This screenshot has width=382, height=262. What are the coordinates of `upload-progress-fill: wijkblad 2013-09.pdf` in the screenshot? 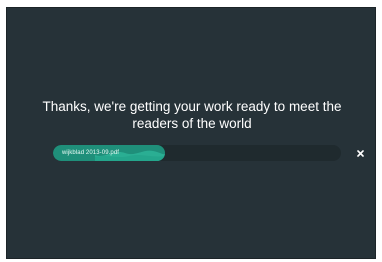 It's located at (109, 153).